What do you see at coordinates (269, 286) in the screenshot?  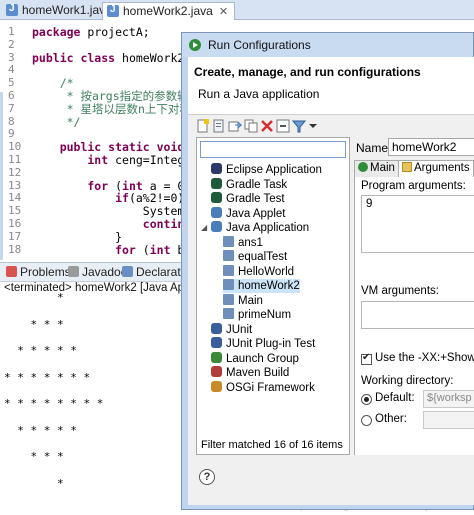 I see `tree-item-label: homeWork2` at bounding box center [269, 286].